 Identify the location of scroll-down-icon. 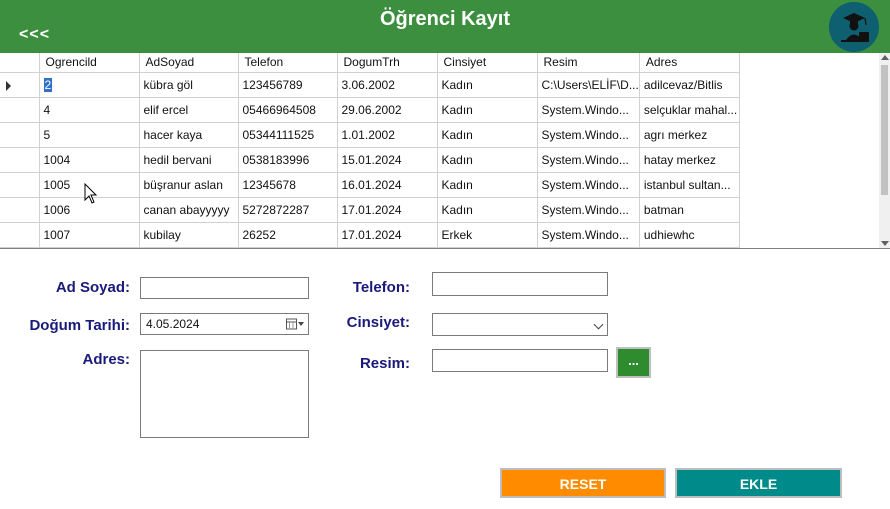
(885, 243).